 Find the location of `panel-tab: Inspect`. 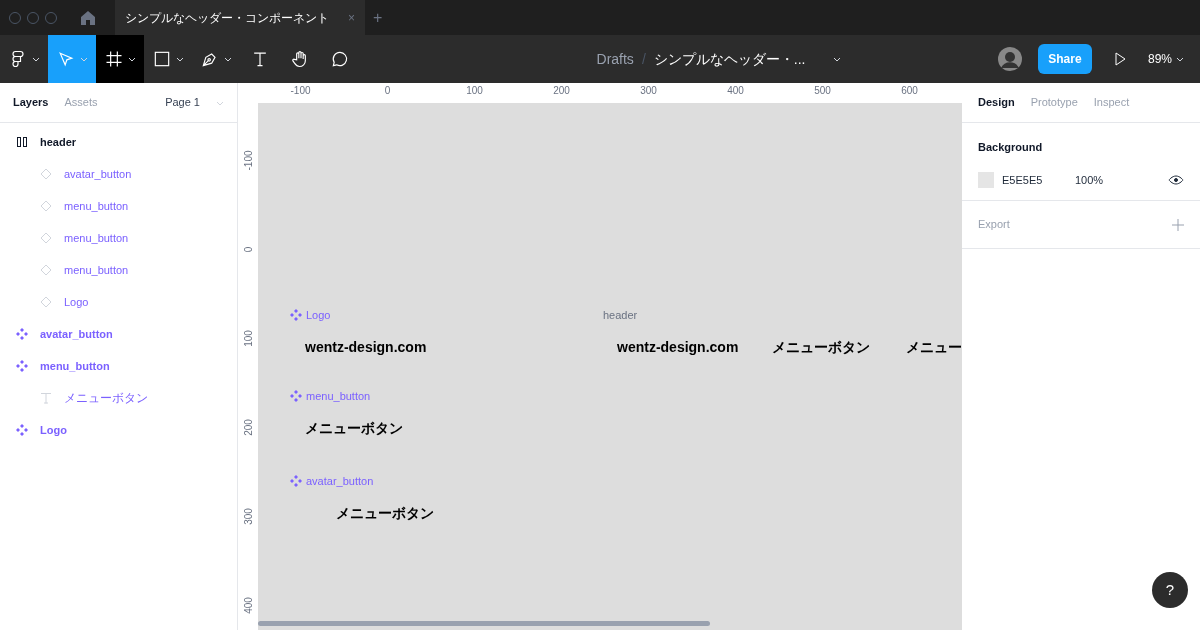

panel-tab: Inspect is located at coordinates (1111, 102).